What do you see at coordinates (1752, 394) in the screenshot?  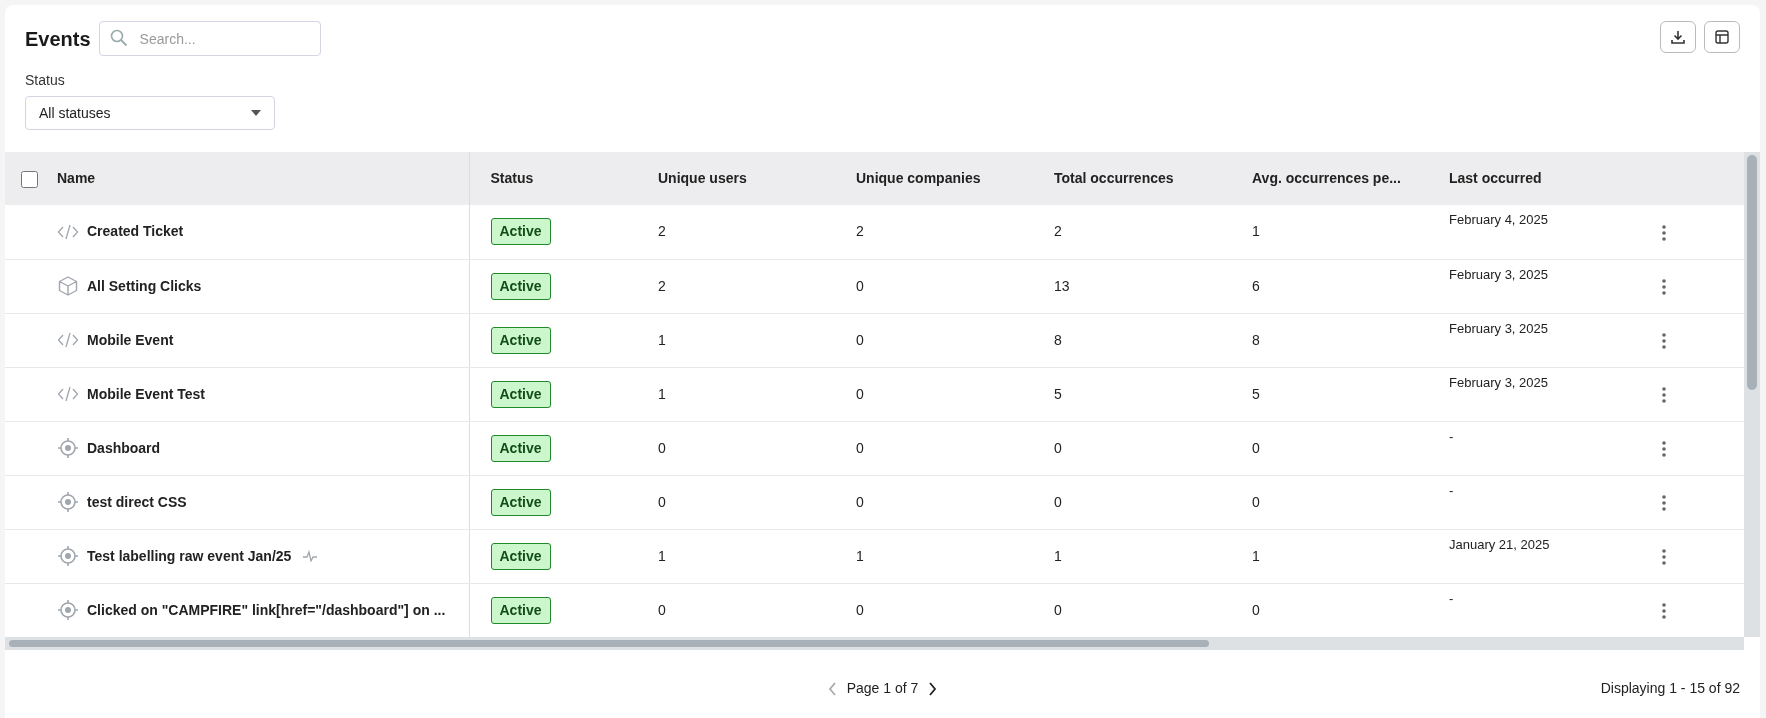 I see `vertical-scrollbar` at bounding box center [1752, 394].